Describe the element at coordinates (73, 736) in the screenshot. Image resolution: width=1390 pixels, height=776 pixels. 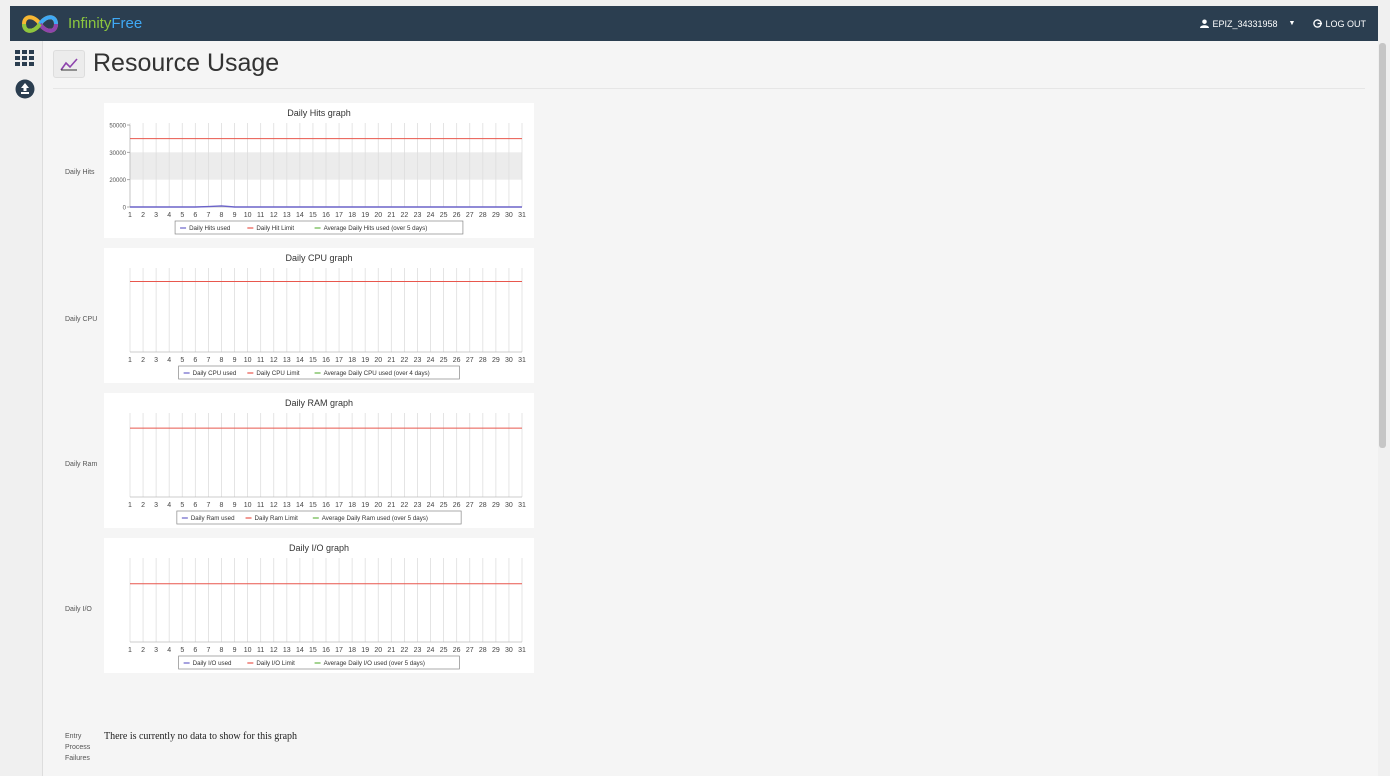
I see `entry-label-line: Entry` at that location.